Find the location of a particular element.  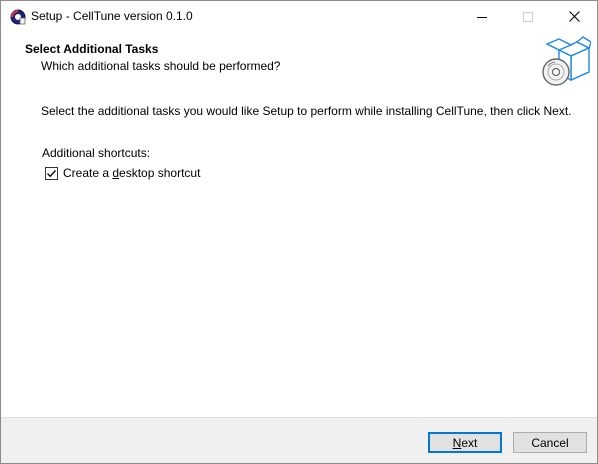

desktop-shortcut-option: Create a desktop shortcut is located at coordinates (122, 173).